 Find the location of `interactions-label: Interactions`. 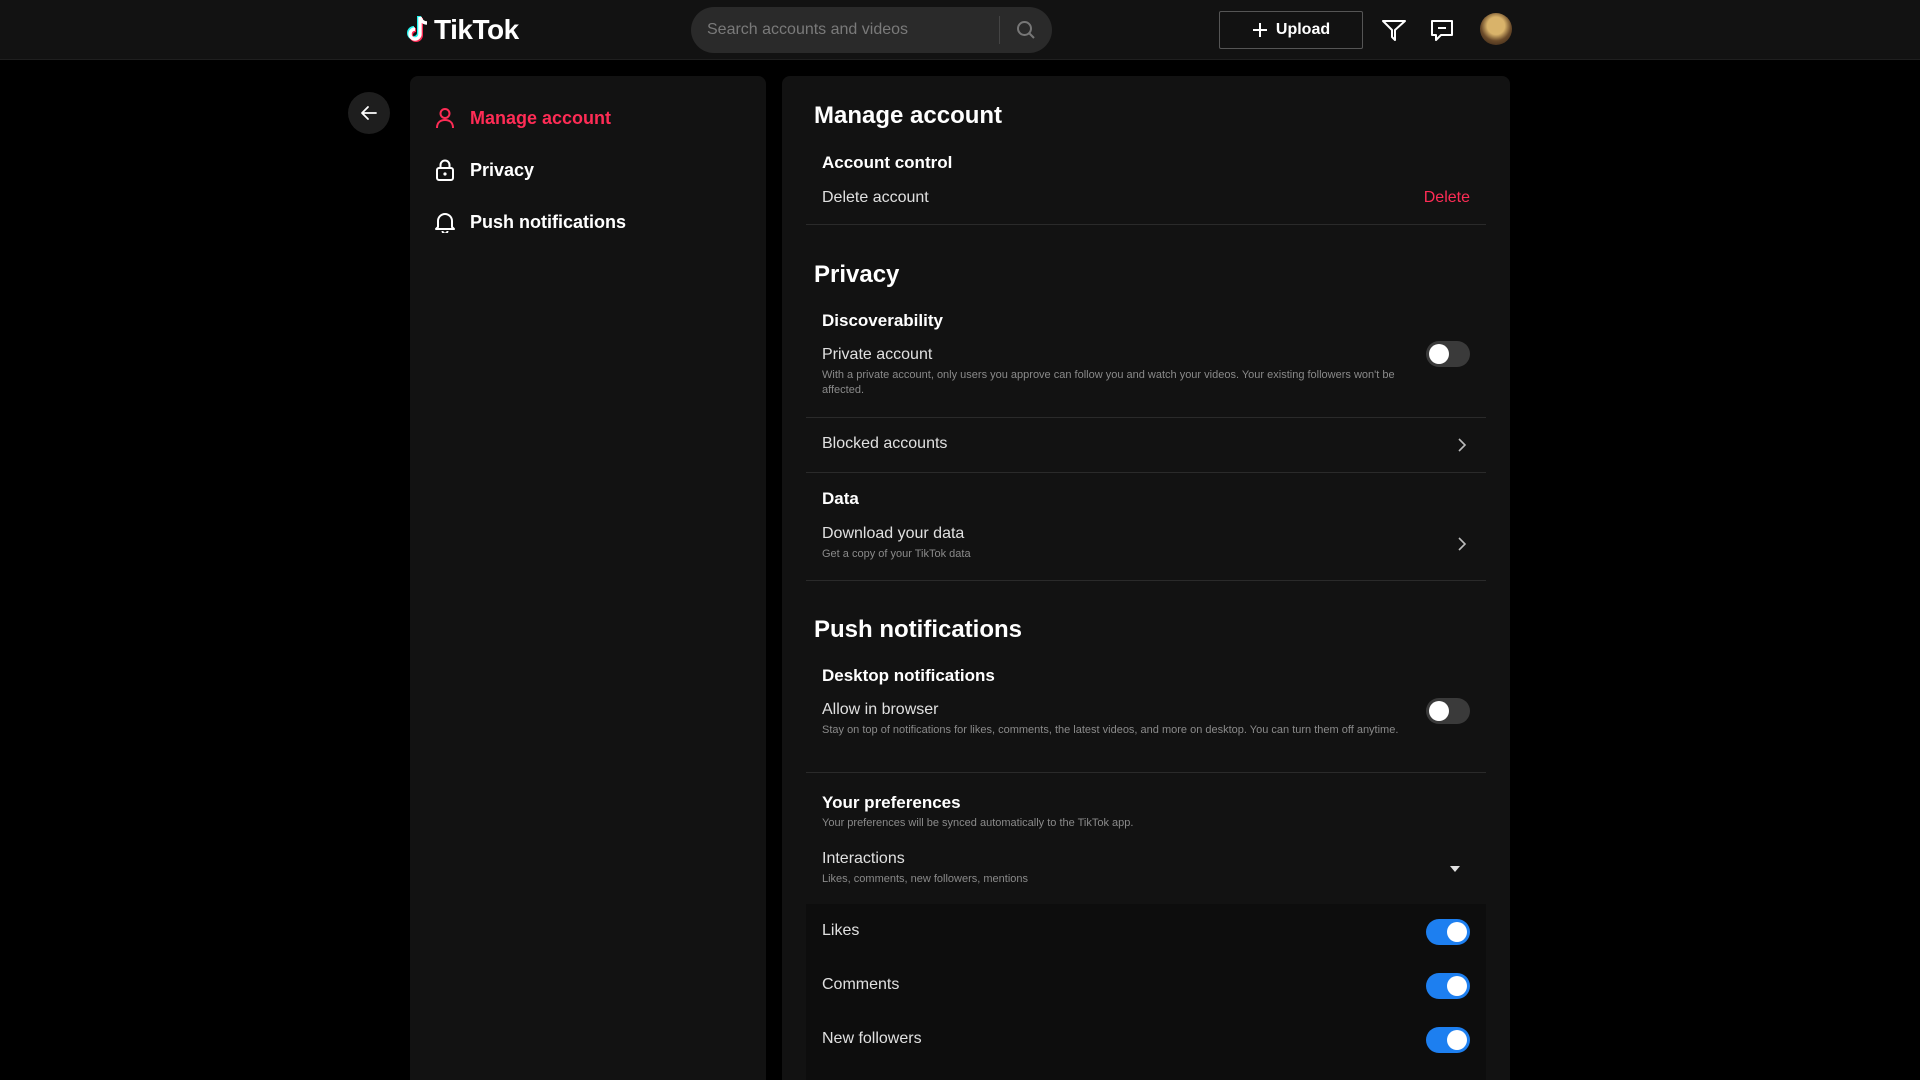

interactions-label: Interactions is located at coordinates (863, 859).